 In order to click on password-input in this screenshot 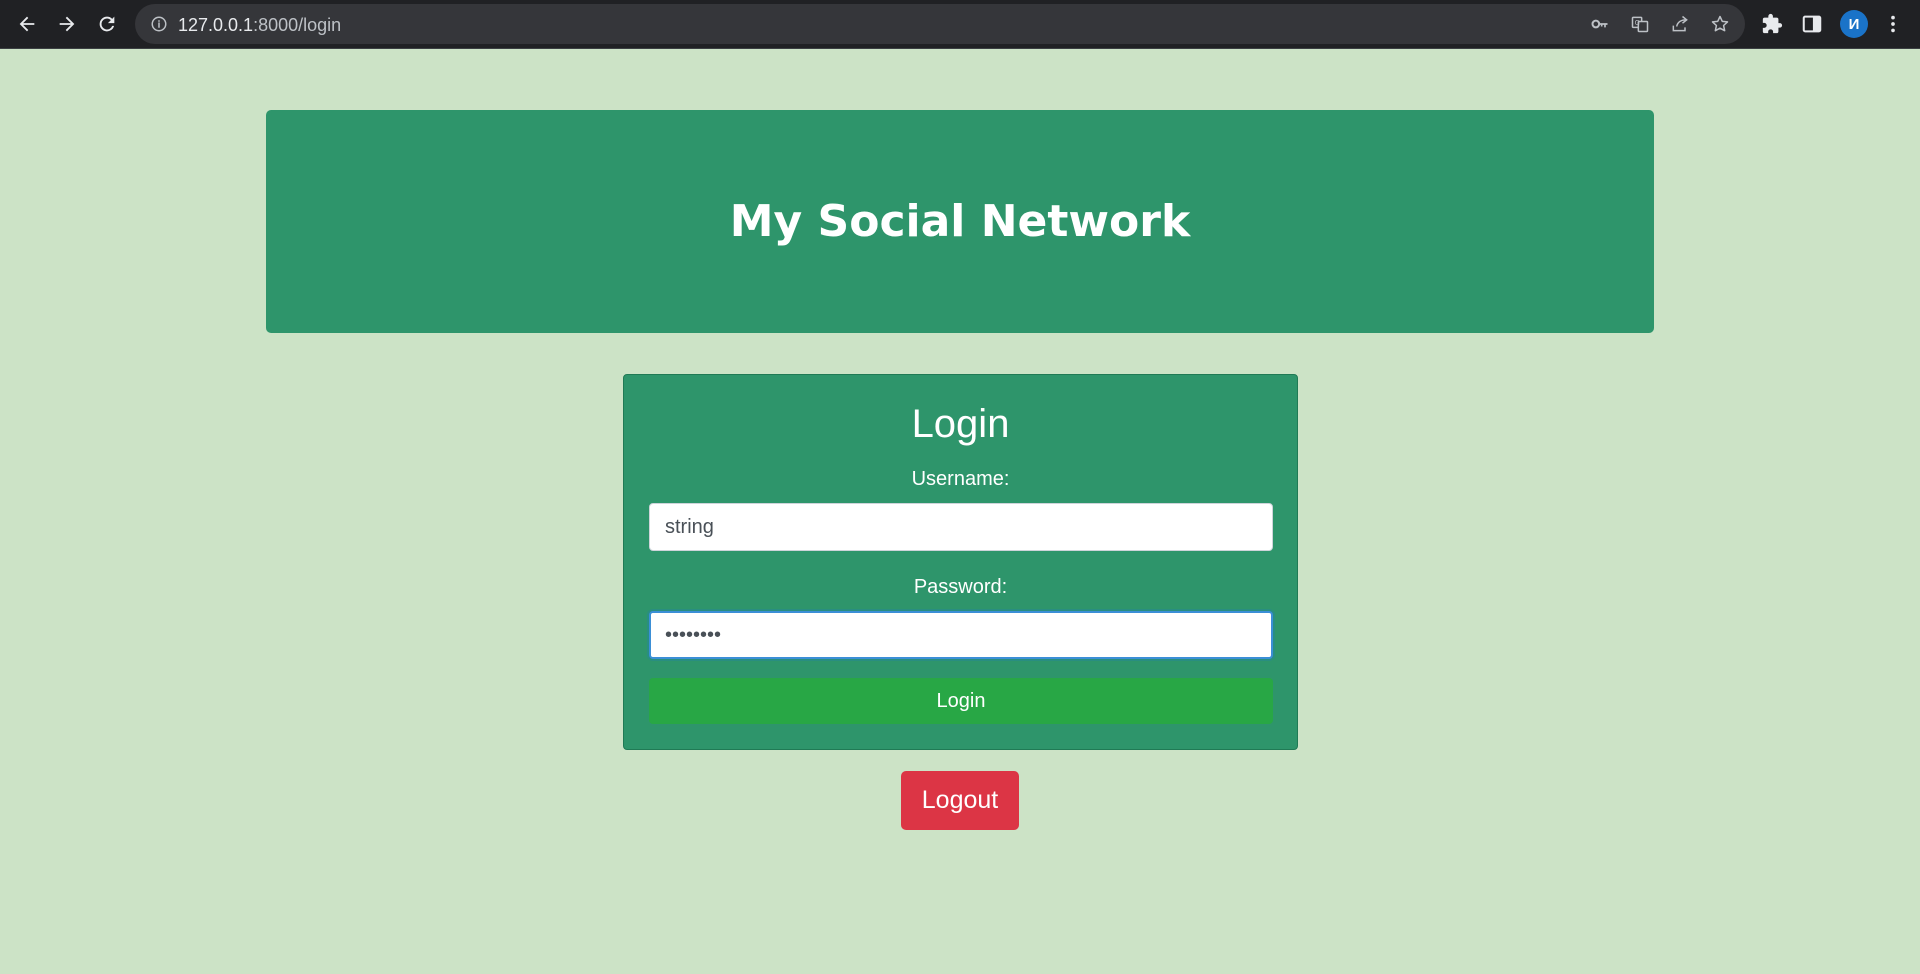, I will do `click(961, 635)`.